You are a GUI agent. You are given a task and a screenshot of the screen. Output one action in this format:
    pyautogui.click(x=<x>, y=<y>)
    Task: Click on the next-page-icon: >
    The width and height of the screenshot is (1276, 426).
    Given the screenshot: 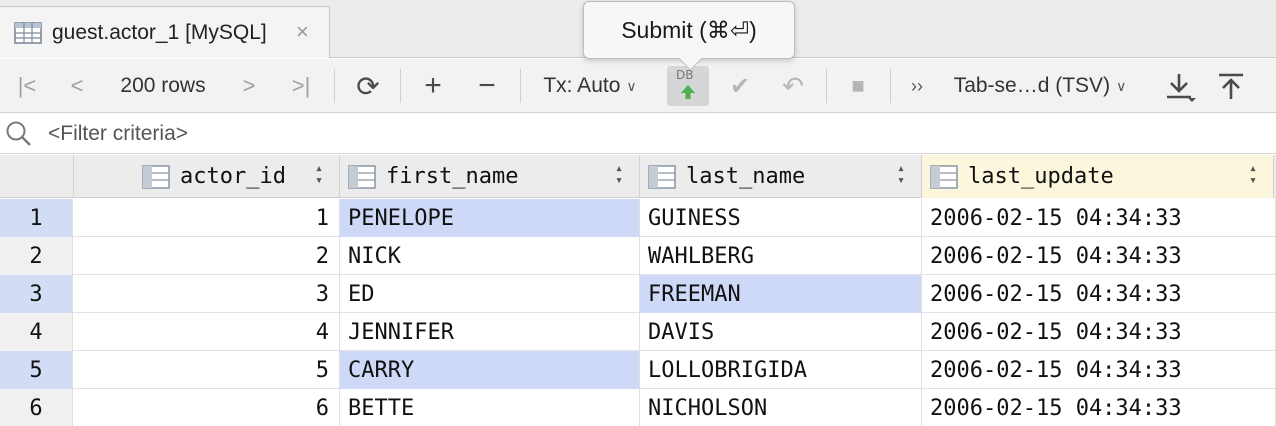 What is the action you would take?
    pyautogui.click(x=249, y=86)
    